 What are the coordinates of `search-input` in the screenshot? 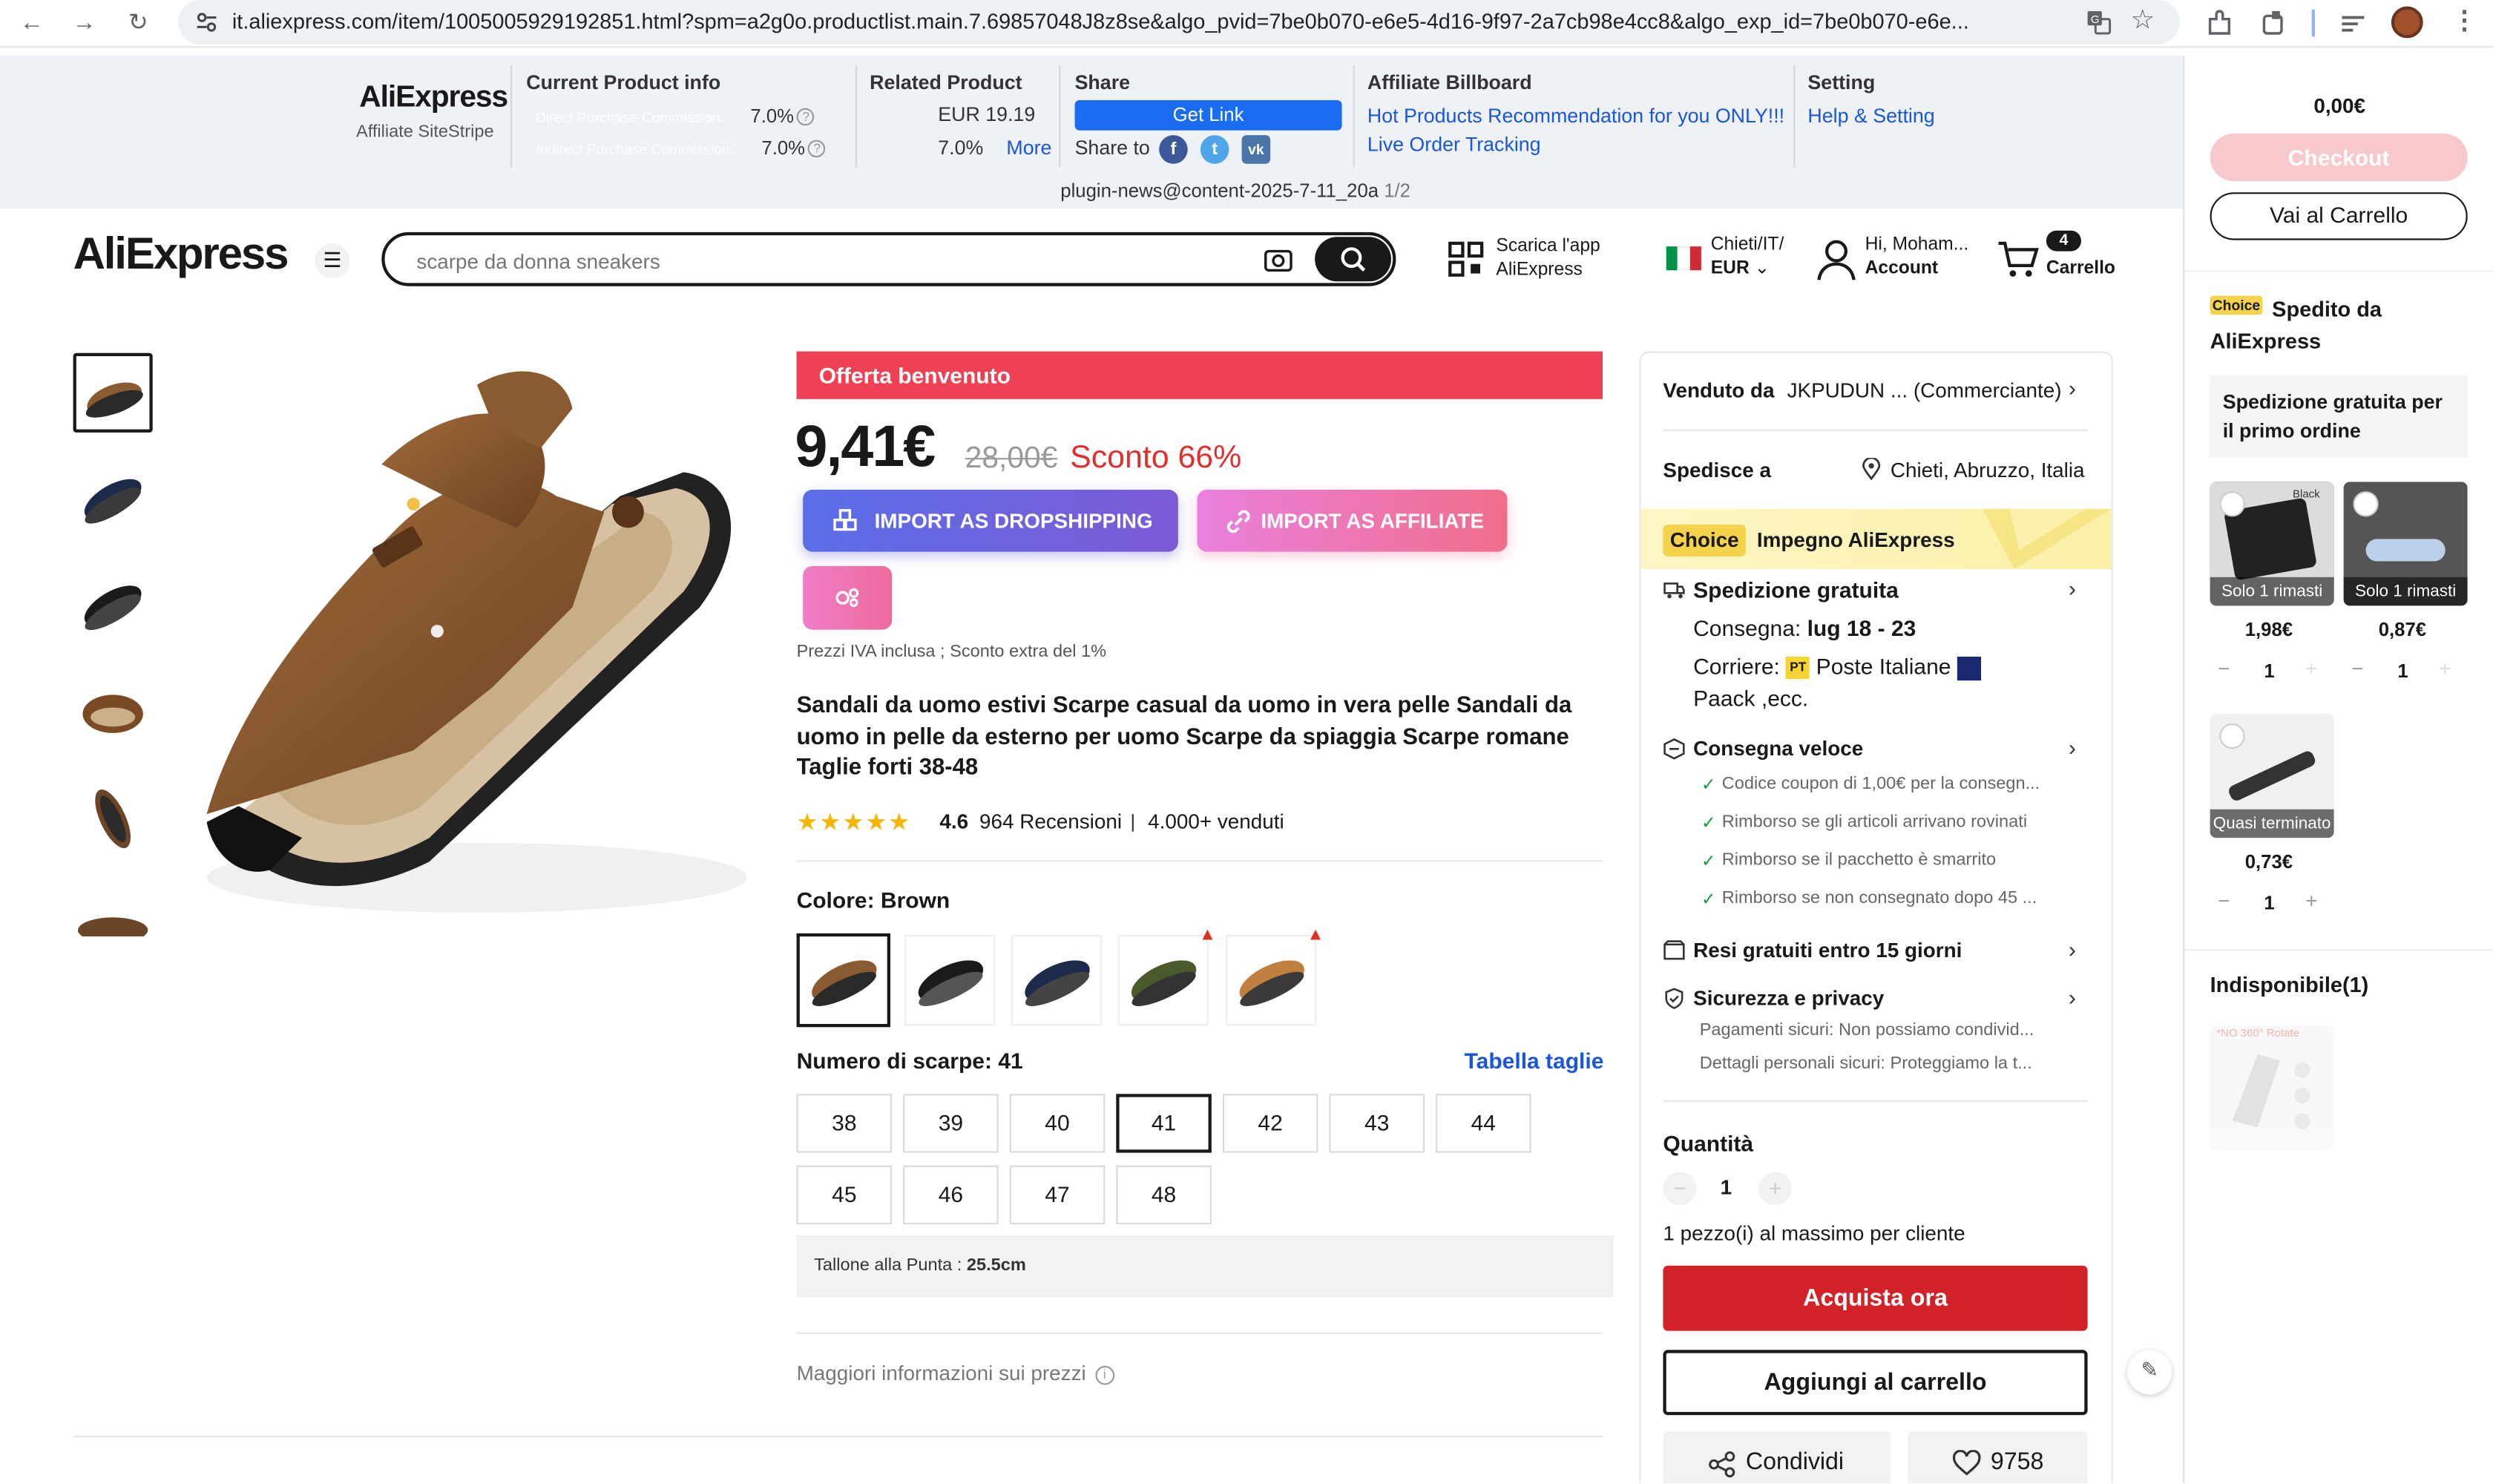 It's located at (814, 261).